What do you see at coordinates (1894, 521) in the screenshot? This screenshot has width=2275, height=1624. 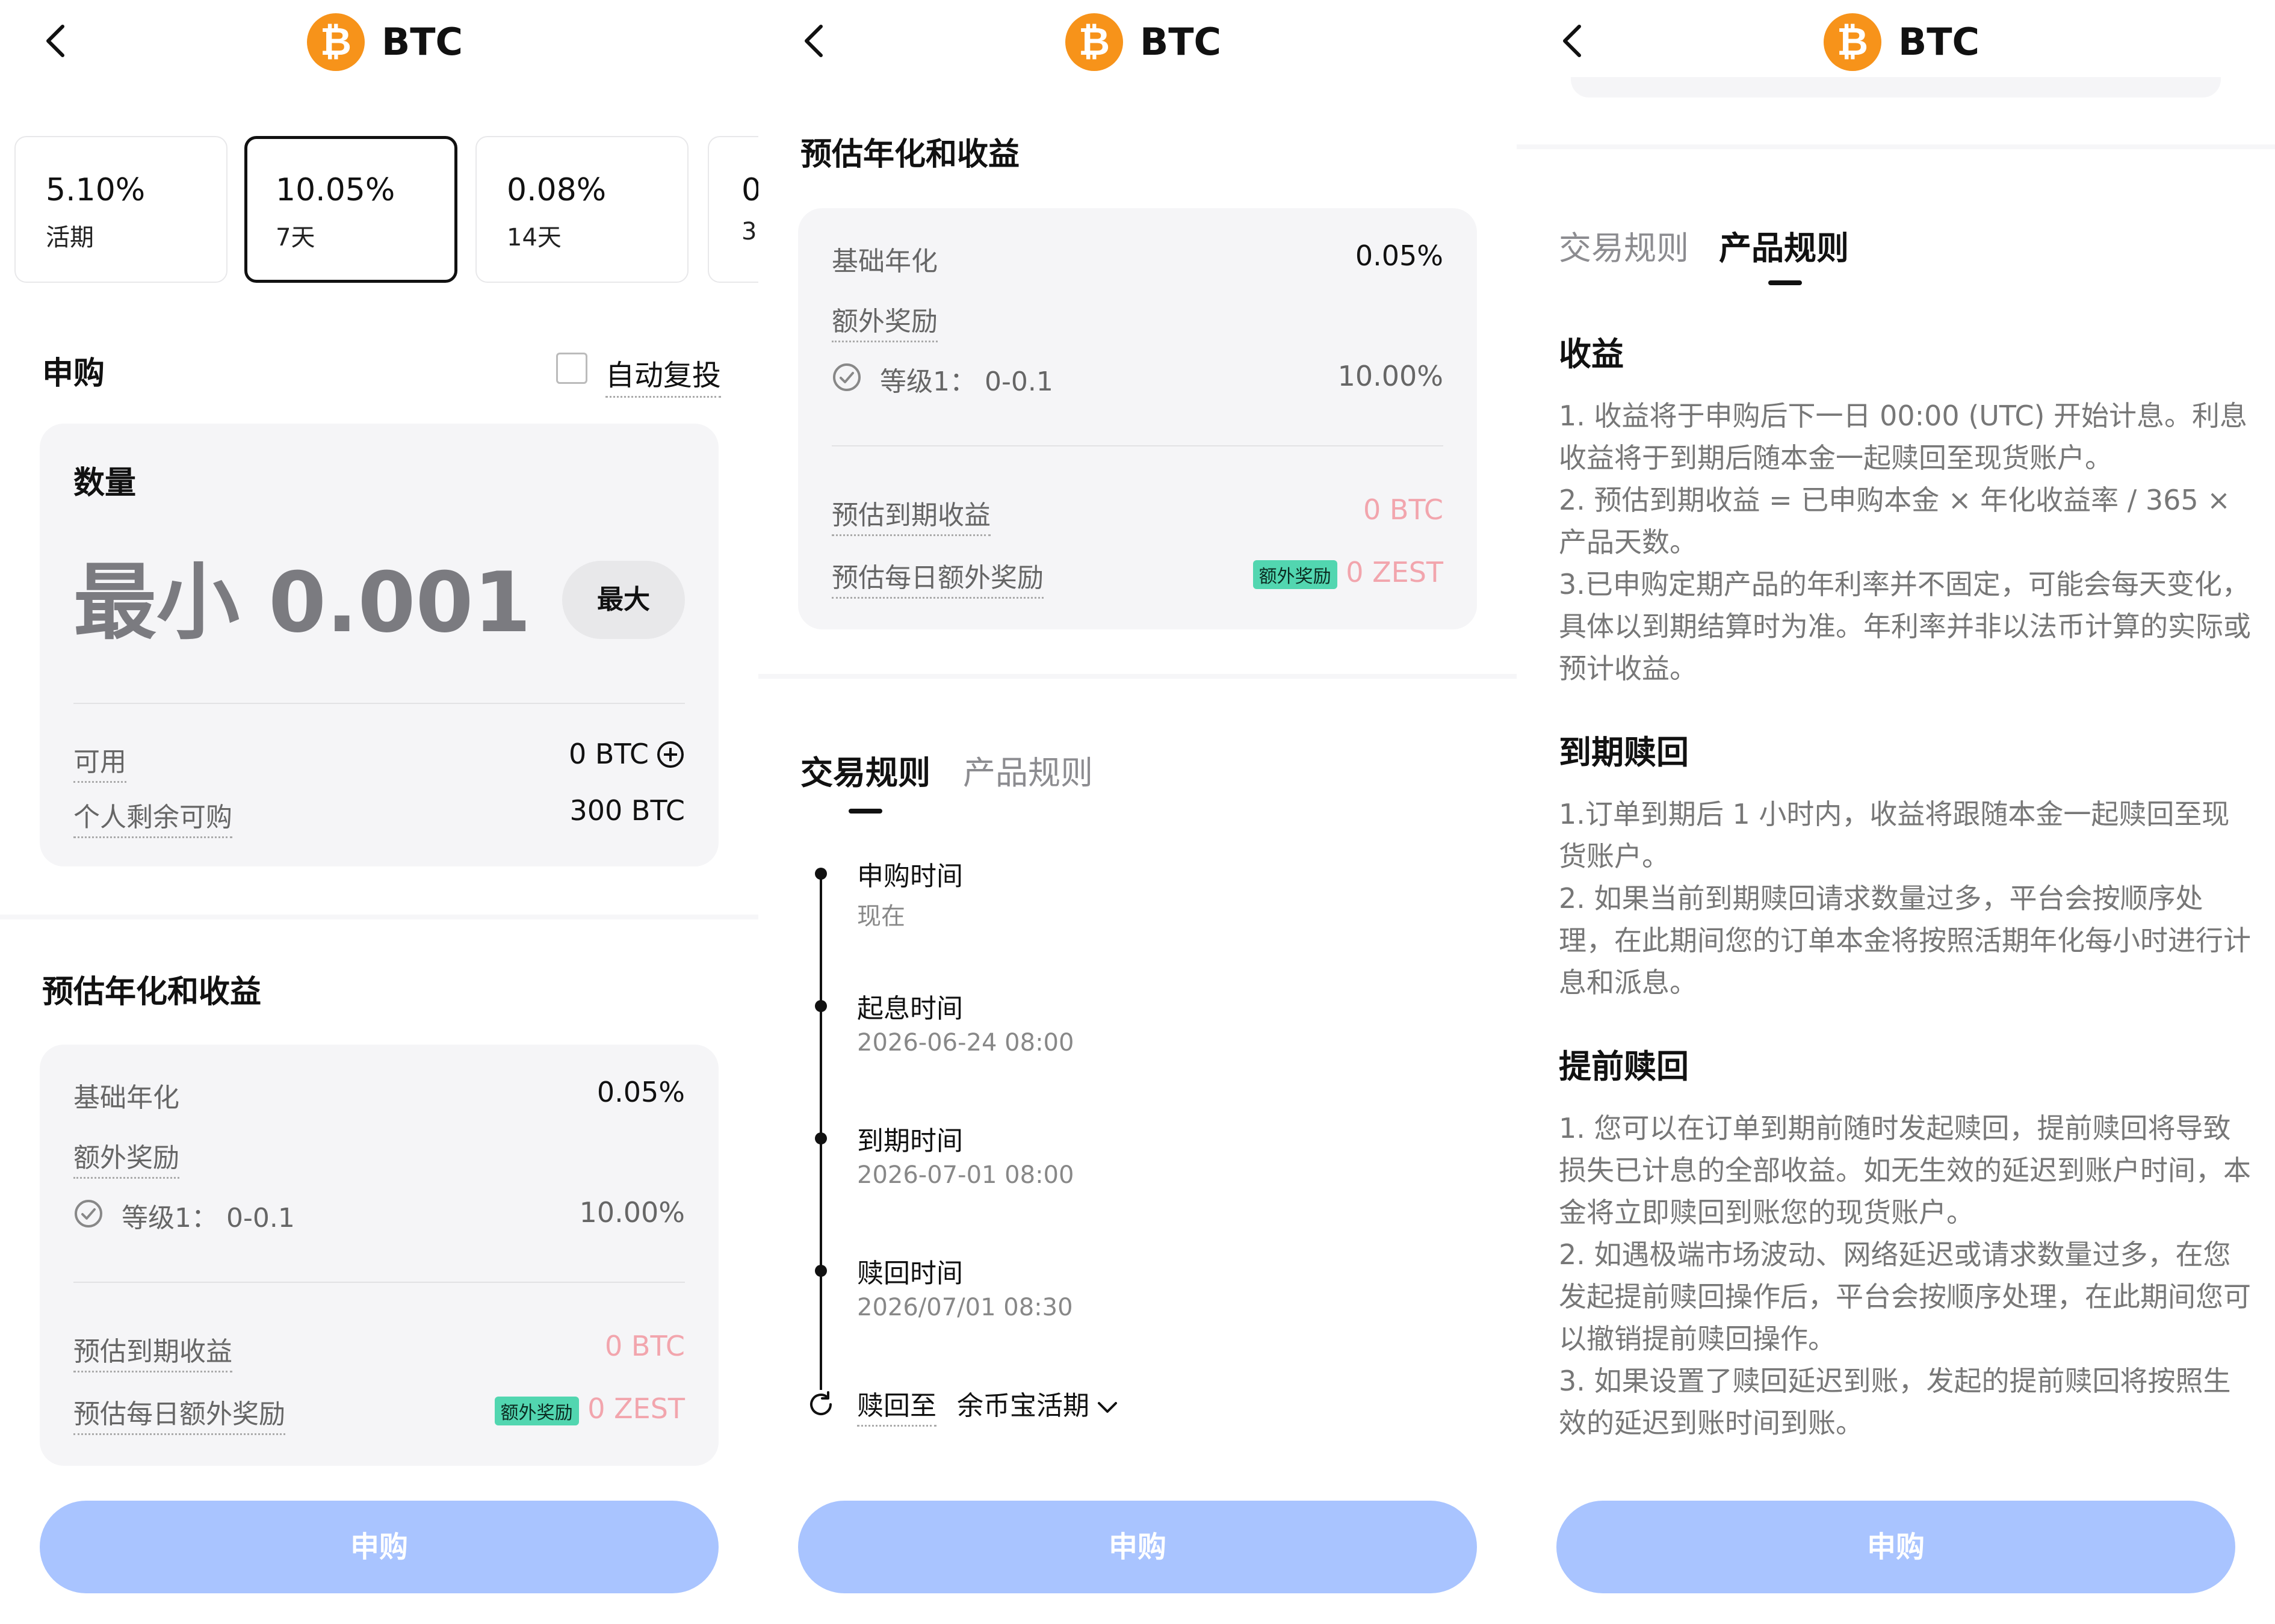 I see `rule-line: 2. 预估到期收益 = 已申购本金 × 年化收益率 / 365 × 产品天数。` at bounding box center [1894, 521].